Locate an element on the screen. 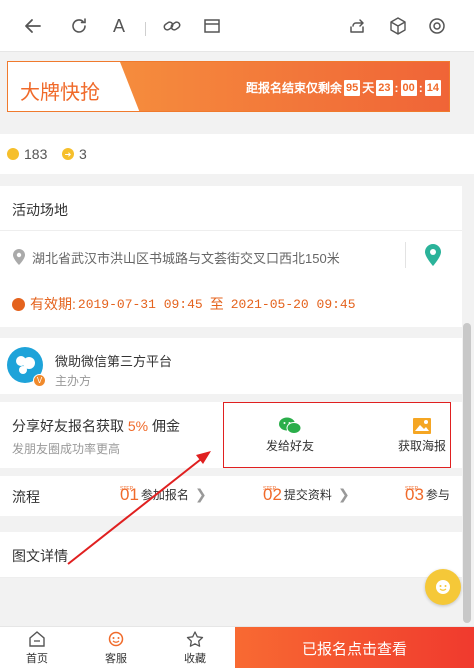 This screenshot has width=474, height=668. get-poster-label: 获取海报 is located at coordinates (422, 446).